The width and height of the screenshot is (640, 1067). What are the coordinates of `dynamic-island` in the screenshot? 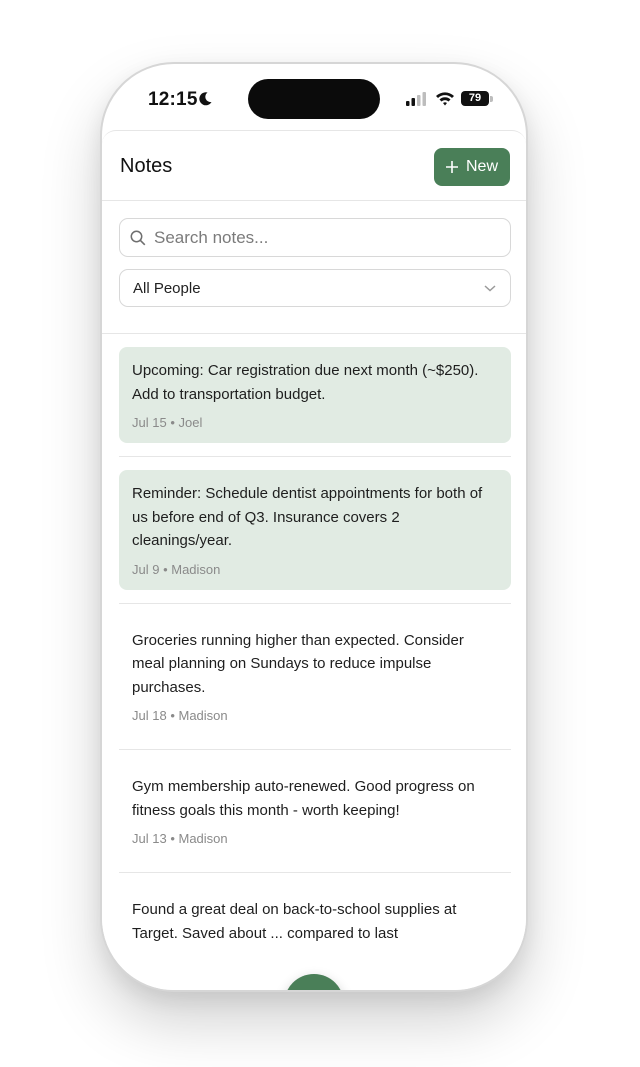 It's located at (314, 99).